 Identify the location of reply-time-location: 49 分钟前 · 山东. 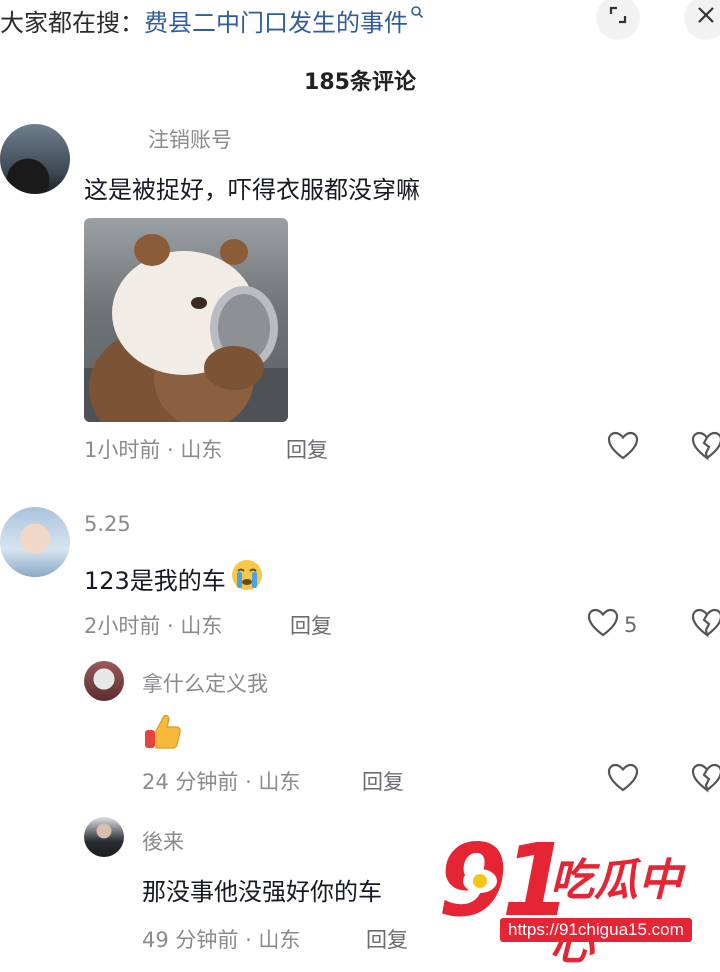
(221, 940).